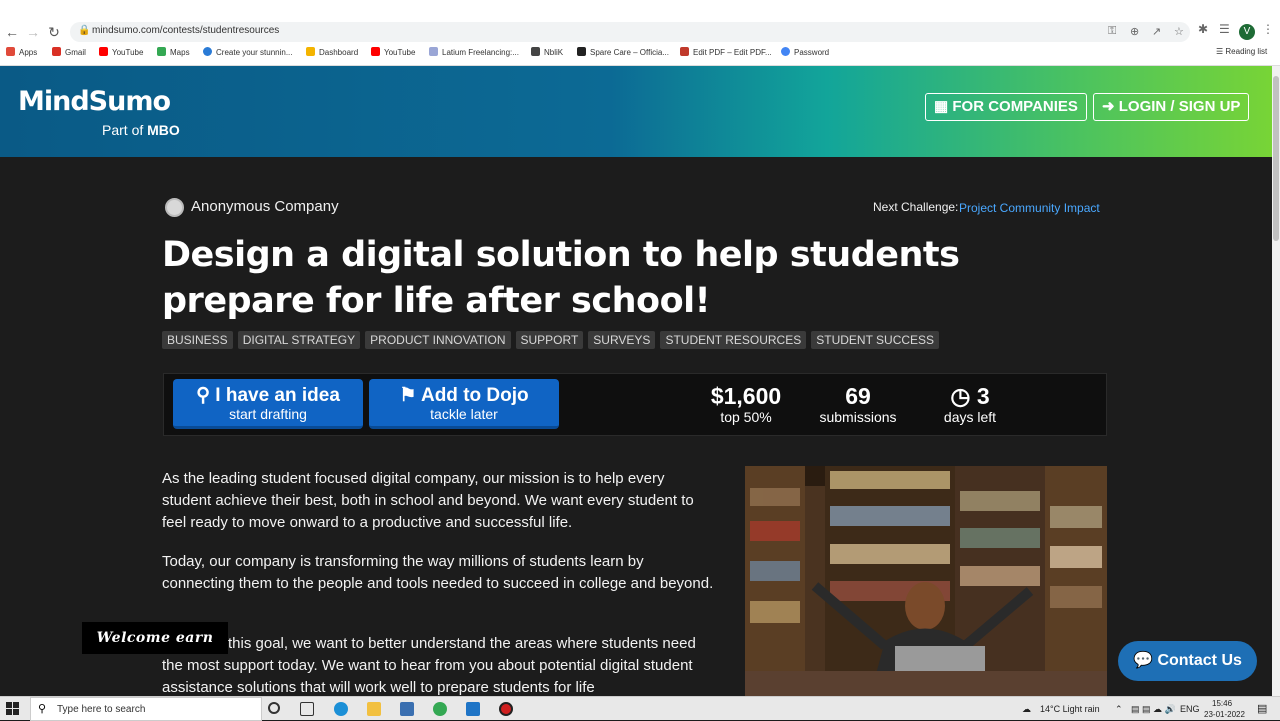 The image size is (1280, 721). Describe the element at coordinates (54, 32) in the screenshot. I see `reload-icon: ↻` at that location.